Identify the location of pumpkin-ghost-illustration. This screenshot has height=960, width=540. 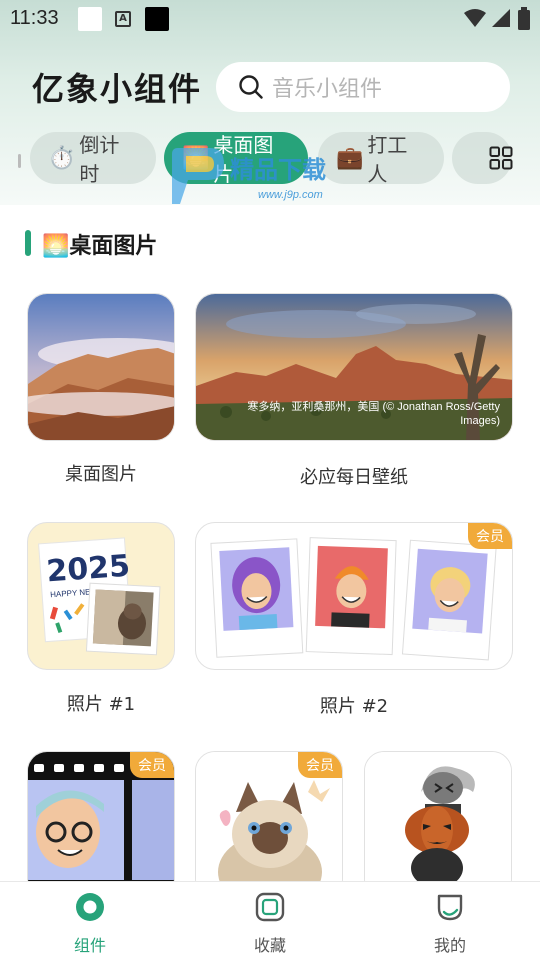
(438, 825).